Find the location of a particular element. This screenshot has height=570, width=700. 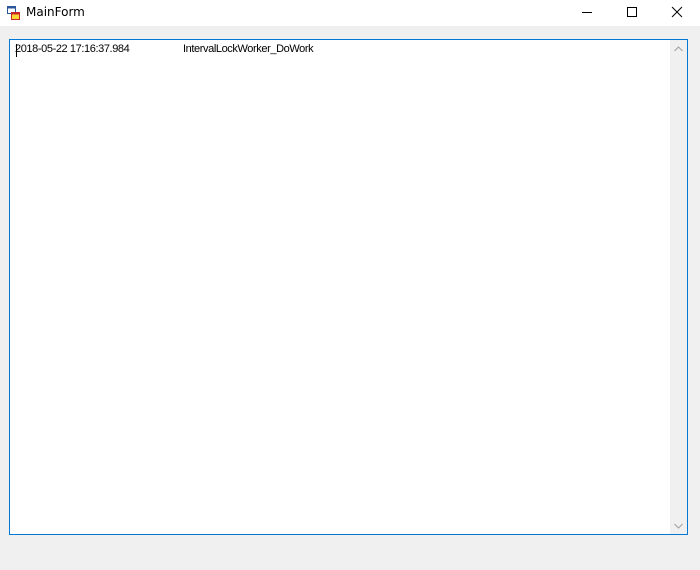

minimize-icon is located at coordinates (587, 12).